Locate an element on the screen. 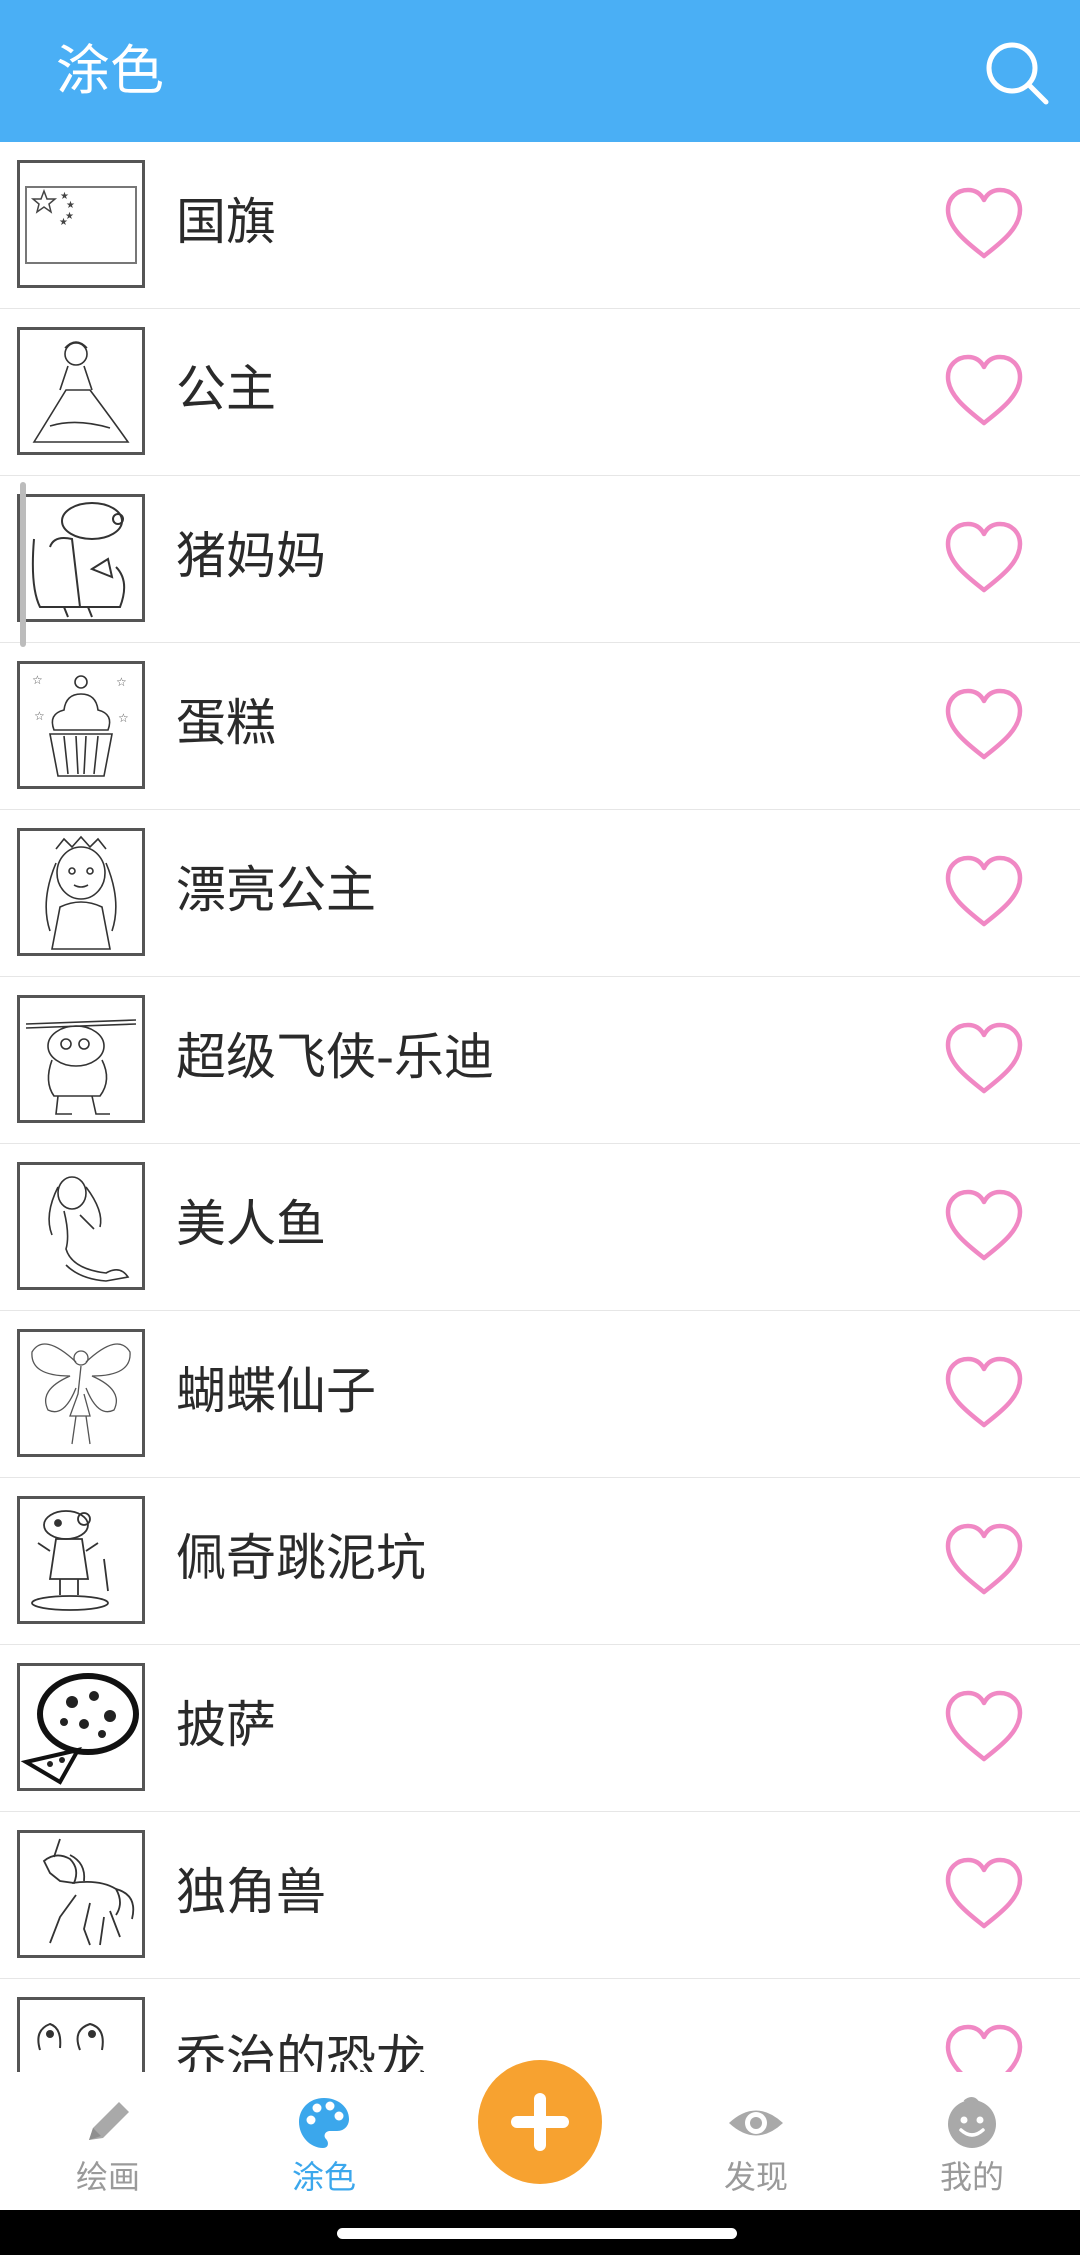  tab-coloring: 涂色 is located at coordinates (324, 2141).